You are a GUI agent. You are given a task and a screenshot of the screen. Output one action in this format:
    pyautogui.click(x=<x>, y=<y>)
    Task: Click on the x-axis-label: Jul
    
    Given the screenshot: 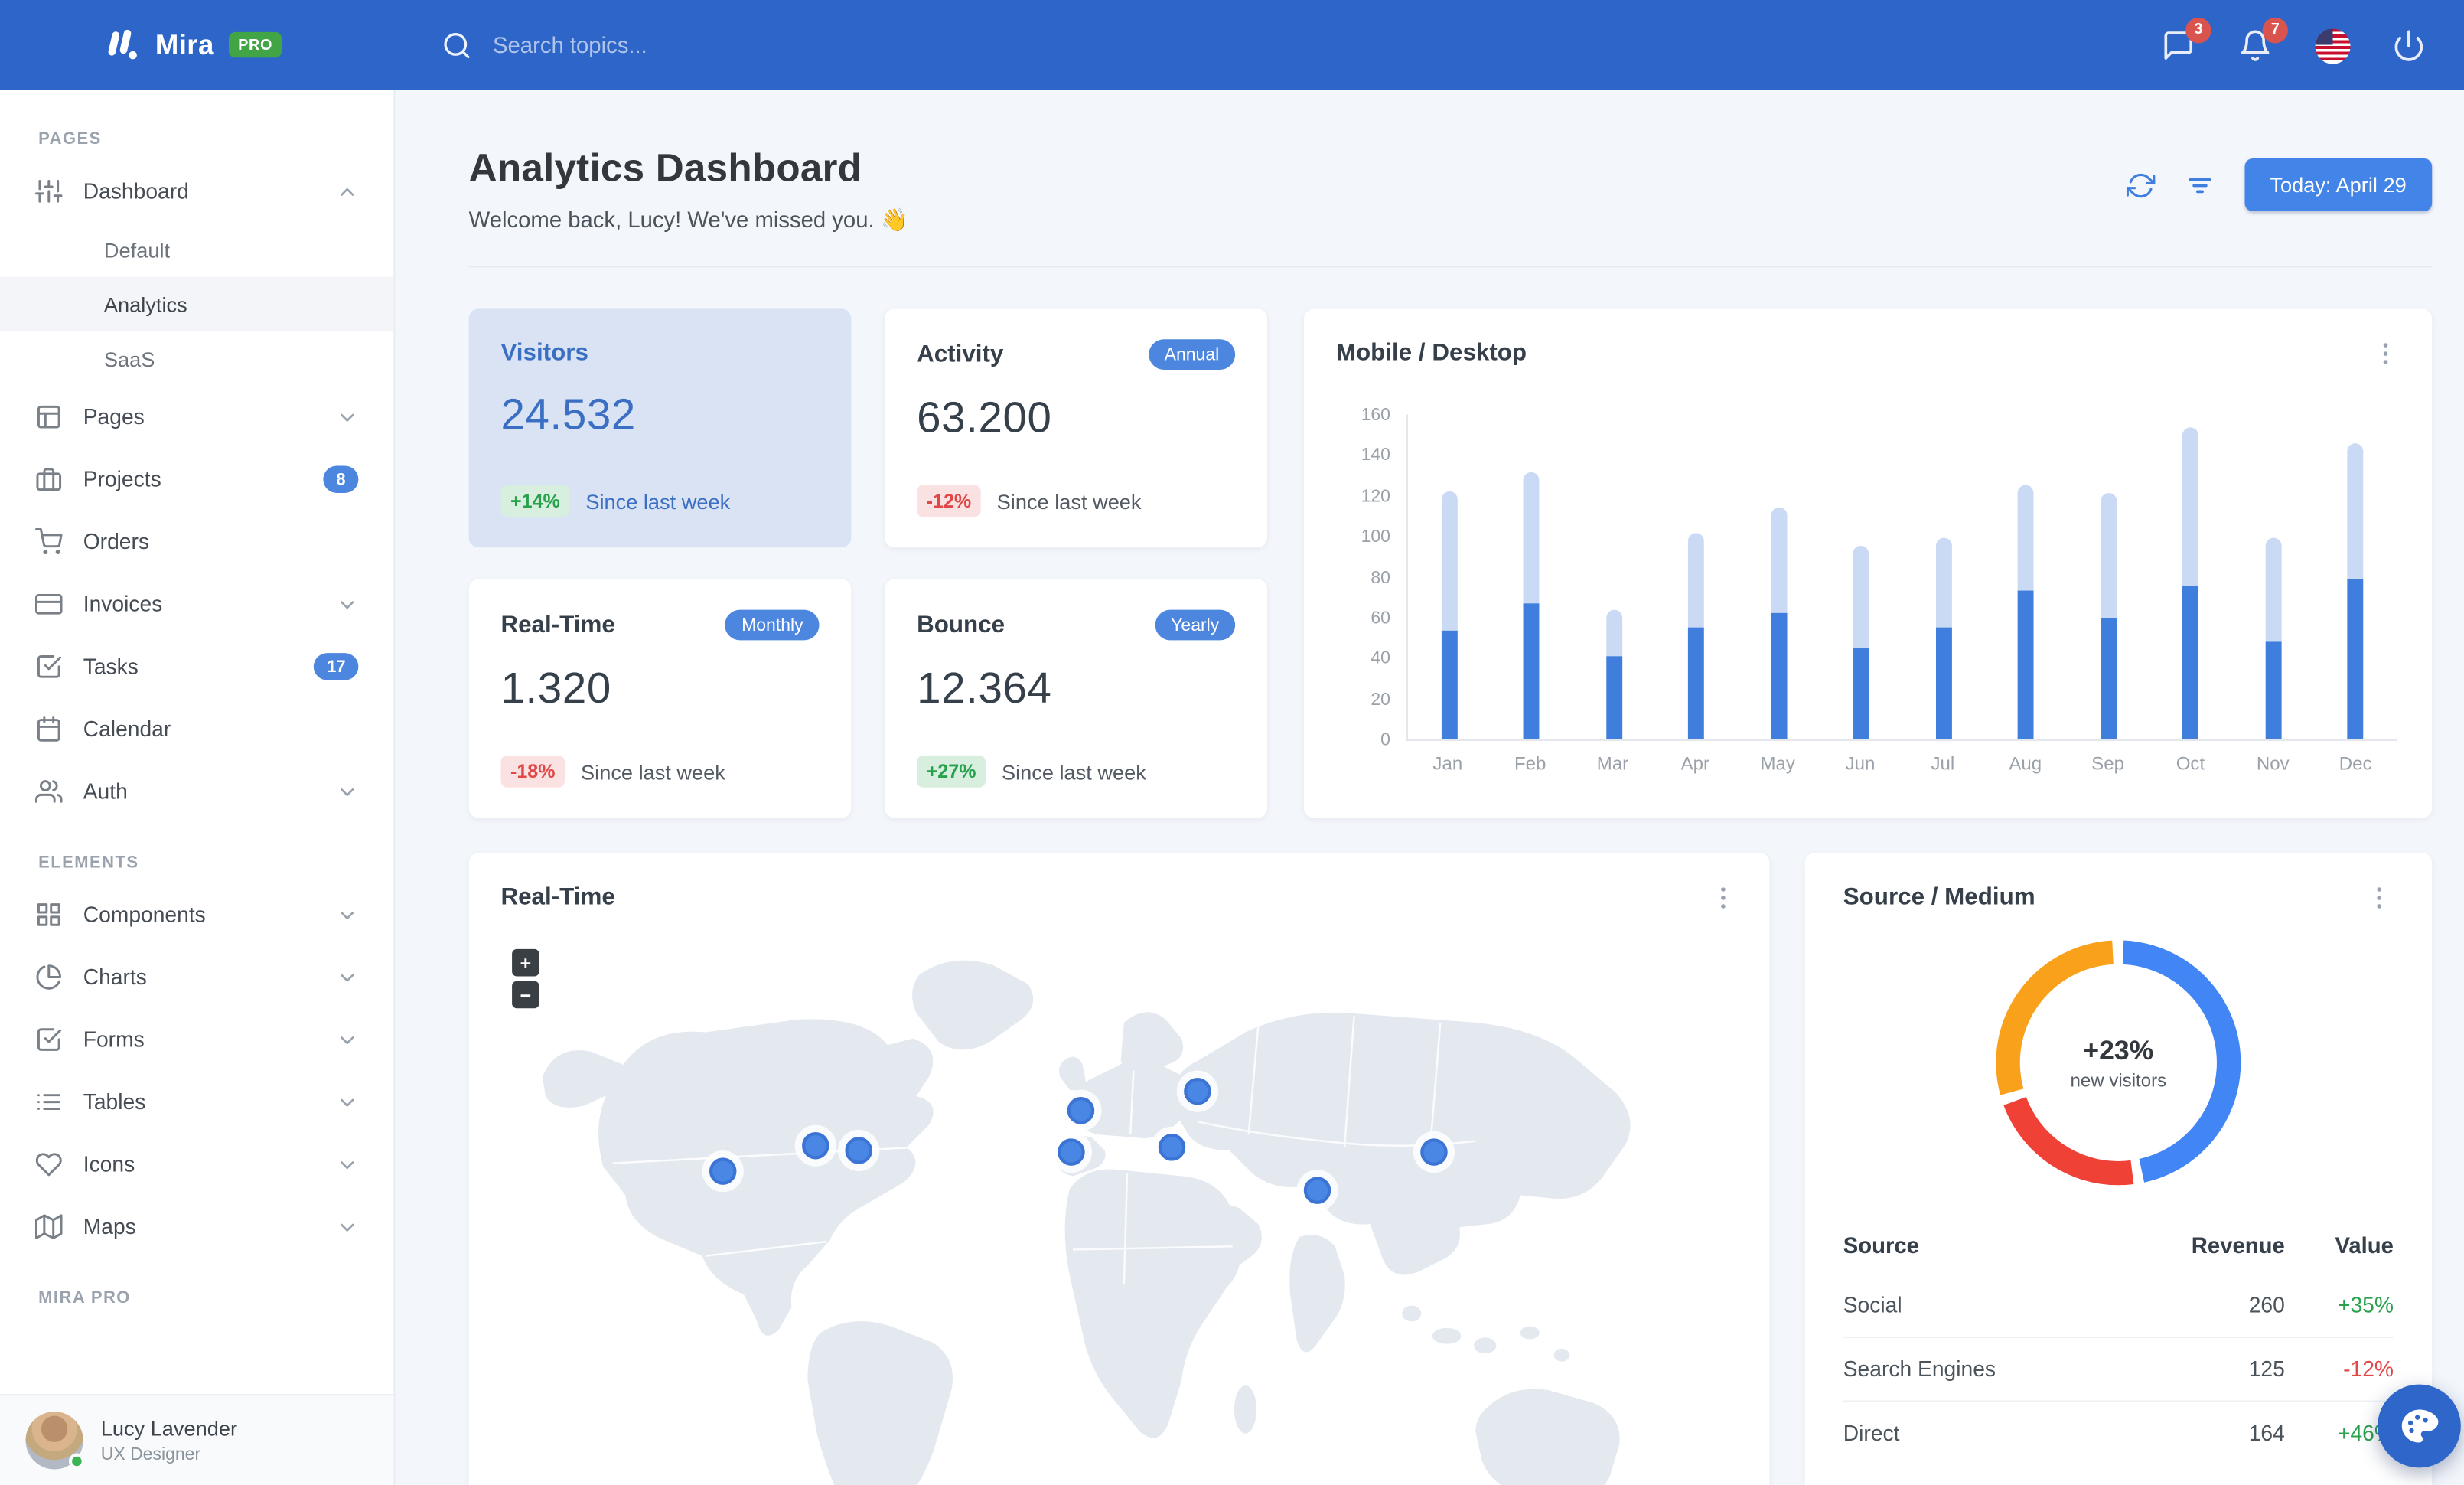 What is the action you would take?
    pyautogui.click(x=1943, y=765)
    